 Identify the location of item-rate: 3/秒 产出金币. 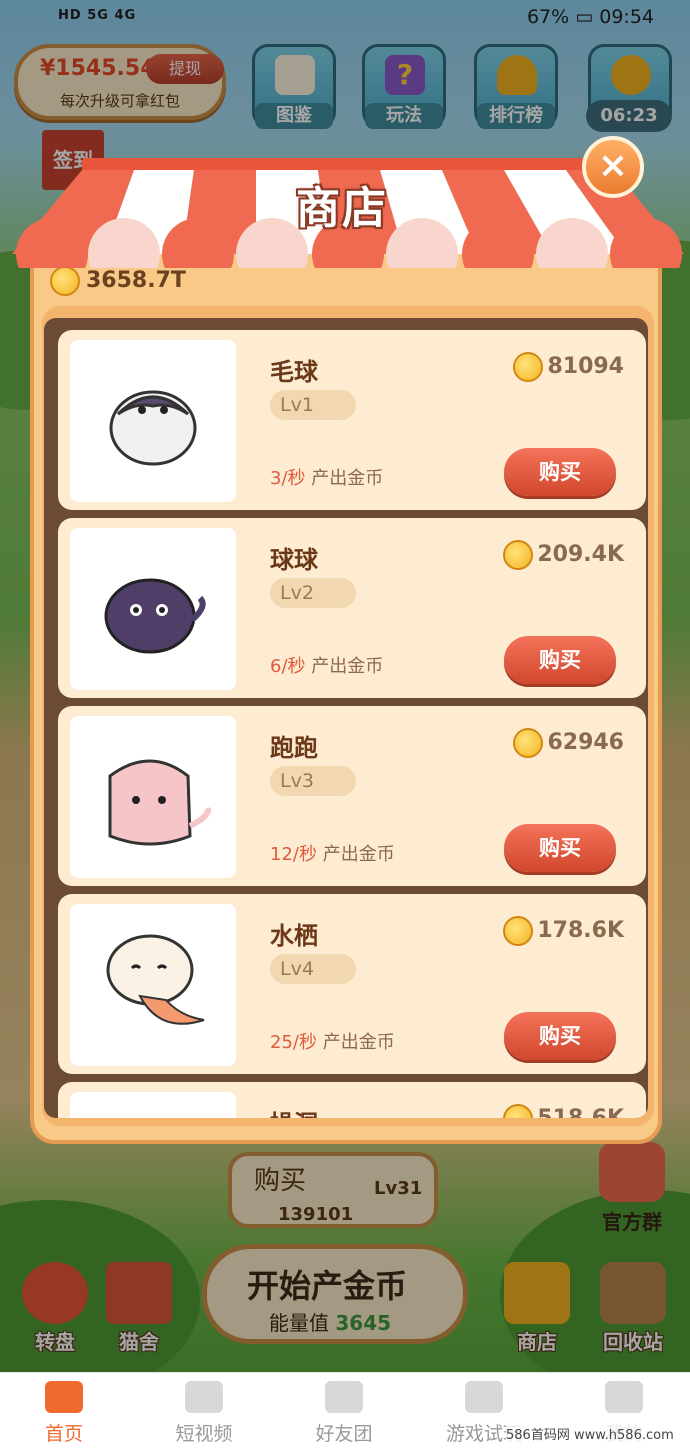
(326, 477).